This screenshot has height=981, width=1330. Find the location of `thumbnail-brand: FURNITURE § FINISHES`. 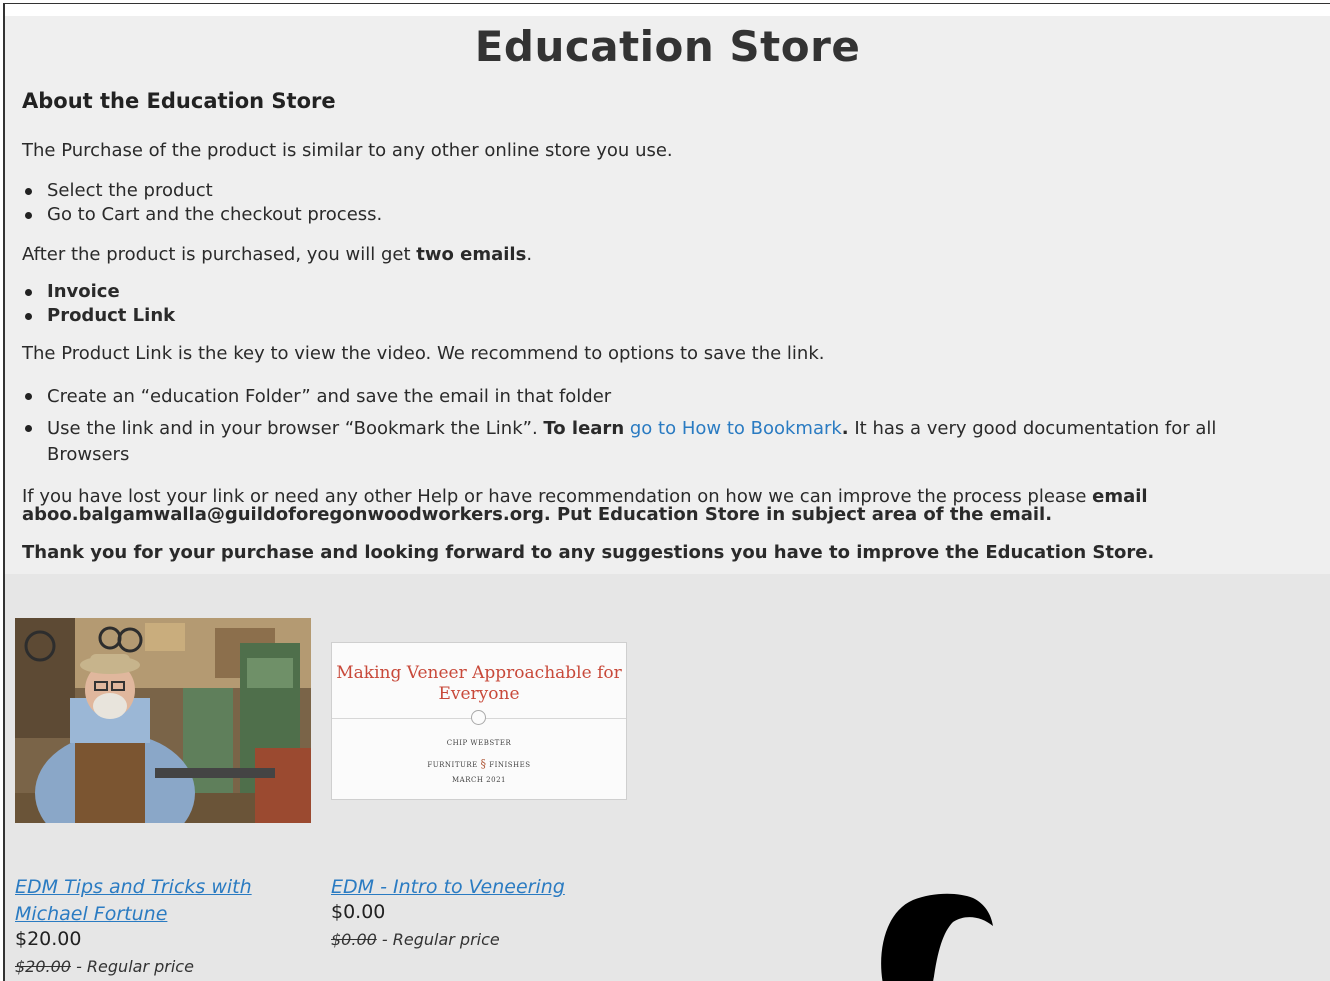

thumbnail-brand: FURNITURE § FINISHES is located at coordinates (479, 763).